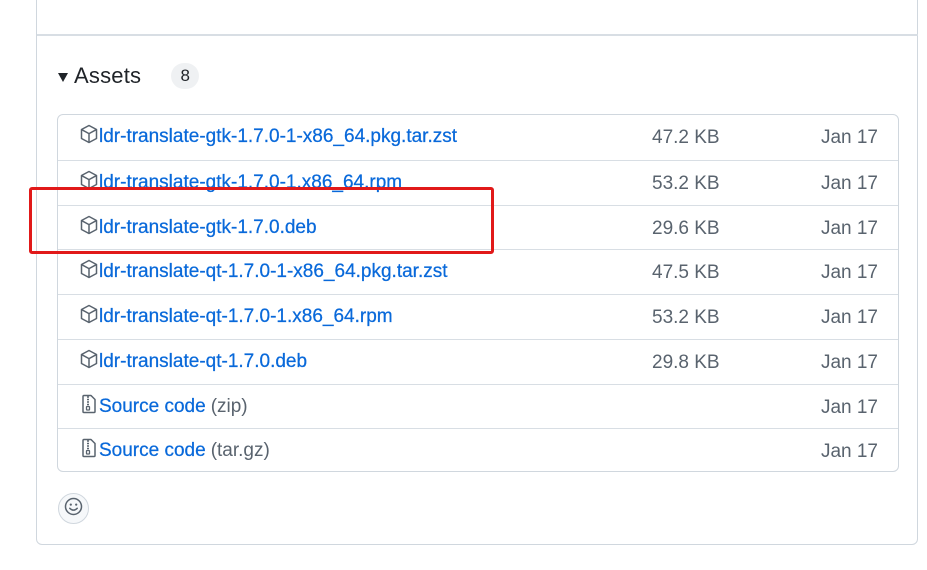  Describe the element at coordinates (229, 406) in the screenshot. I see `asset-format-suffix: (zip)` at that location.